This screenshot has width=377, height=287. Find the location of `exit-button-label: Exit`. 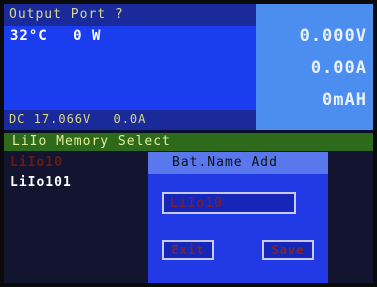

exit-button-label: Exit is located at coordinates (188, 250).